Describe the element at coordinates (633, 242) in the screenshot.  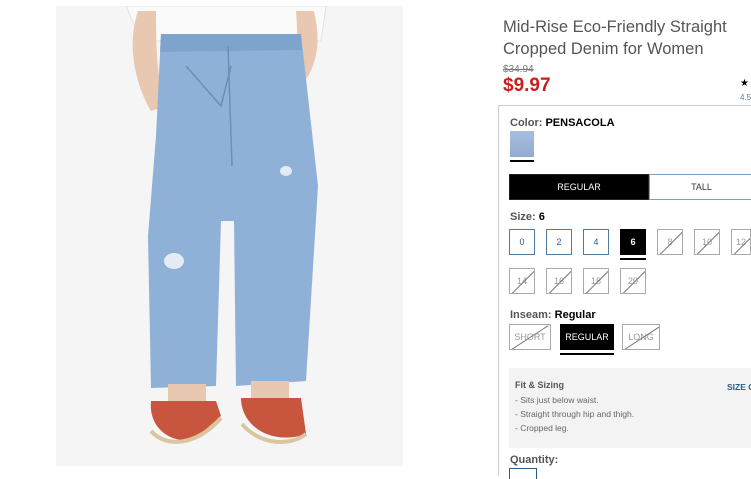
I see `size-option-6: 6` at that location.